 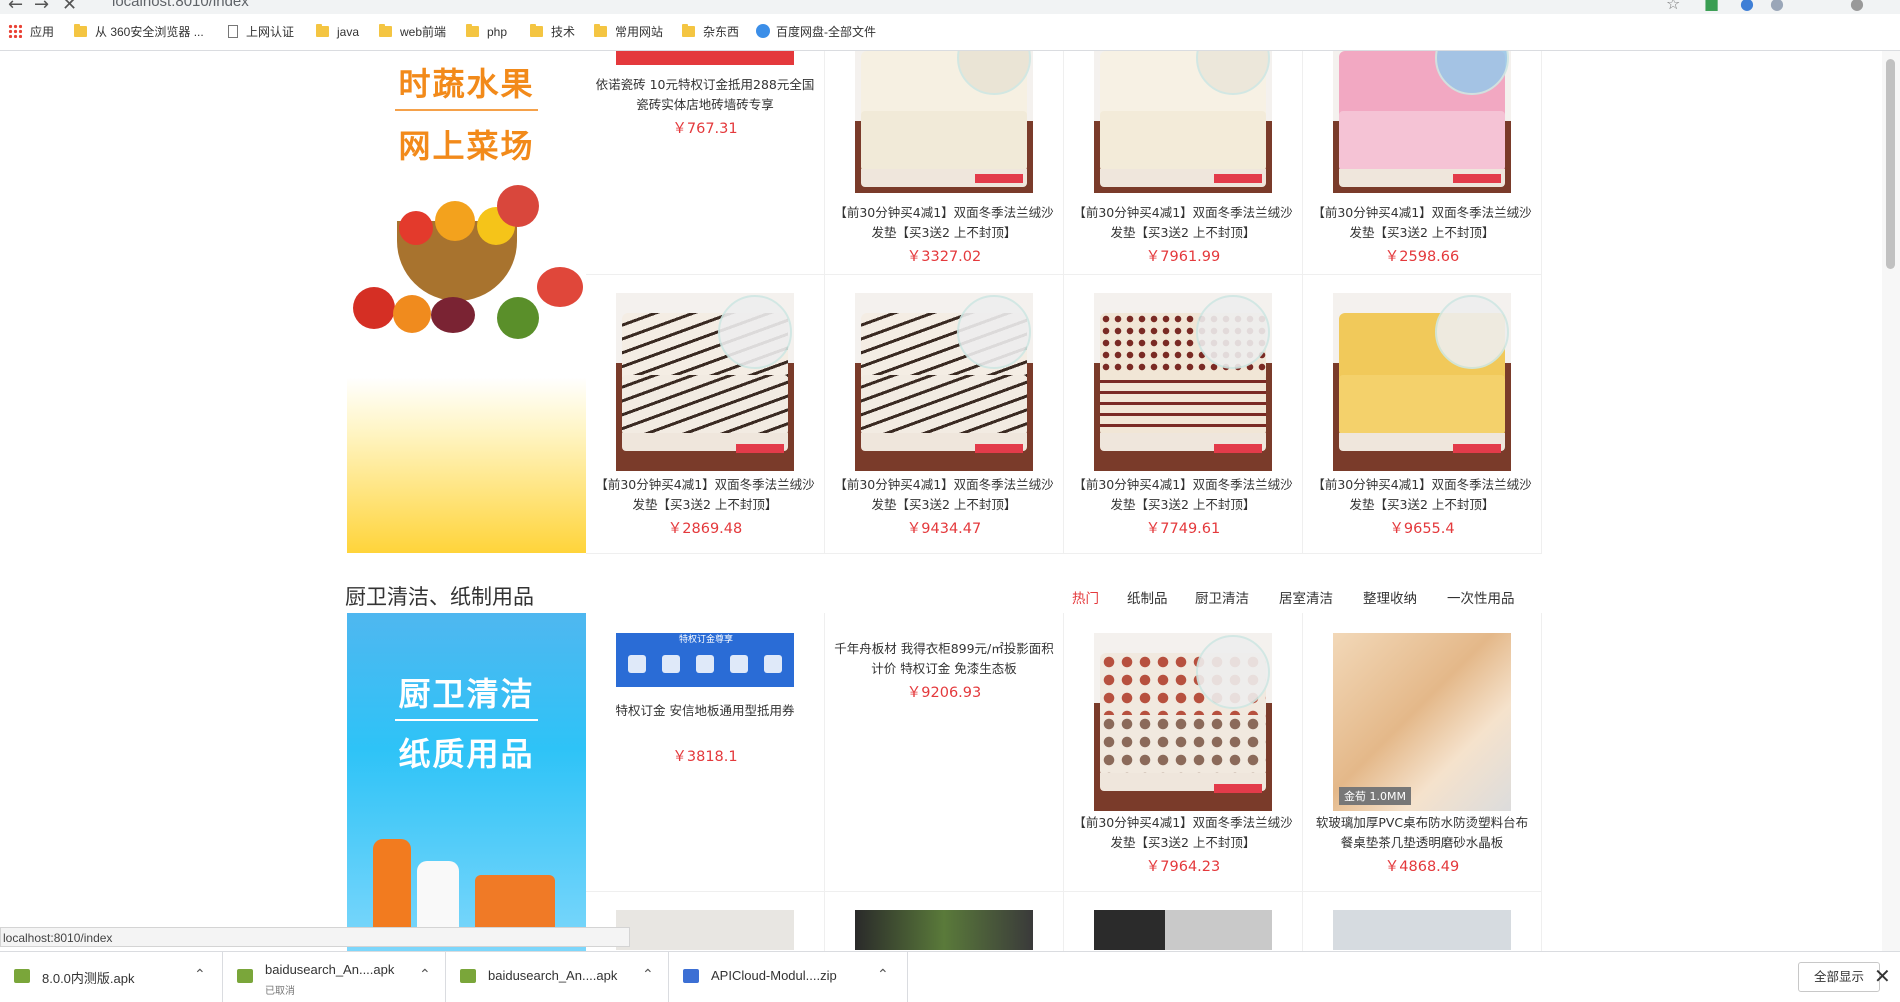 What do you see at coordinates (111, 977) in the screenshot?
I see `download-item: 8.0.0内测版.apk ⌃` at bounding box center [111, 977].